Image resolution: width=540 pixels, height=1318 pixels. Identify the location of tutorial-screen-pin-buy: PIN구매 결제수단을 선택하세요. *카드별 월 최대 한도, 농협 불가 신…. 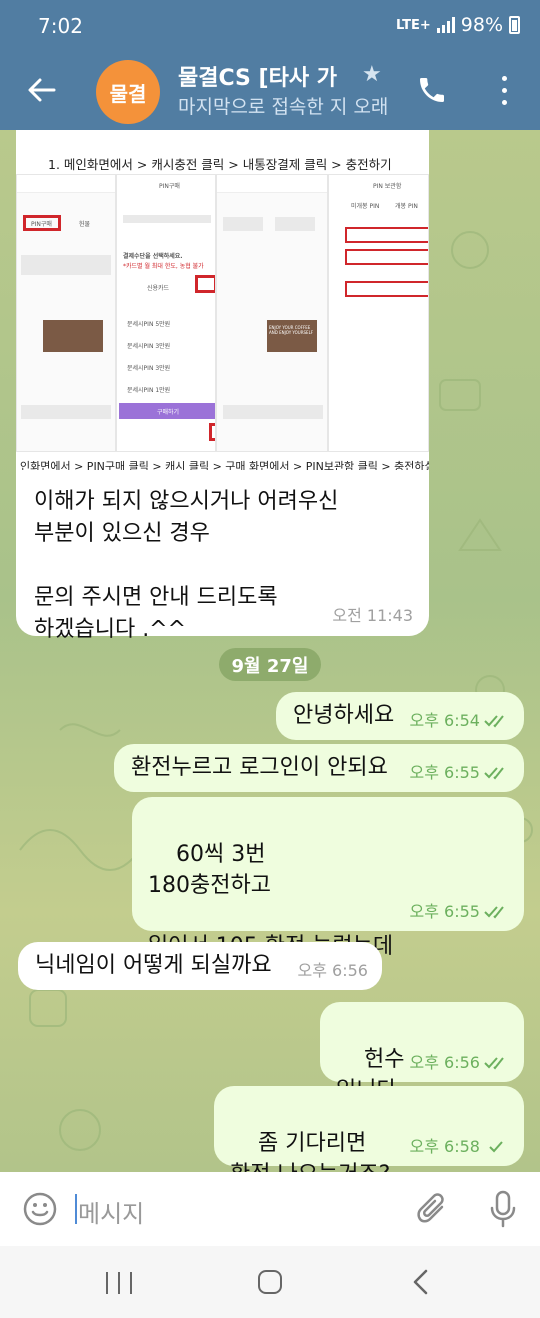
(166, 313).